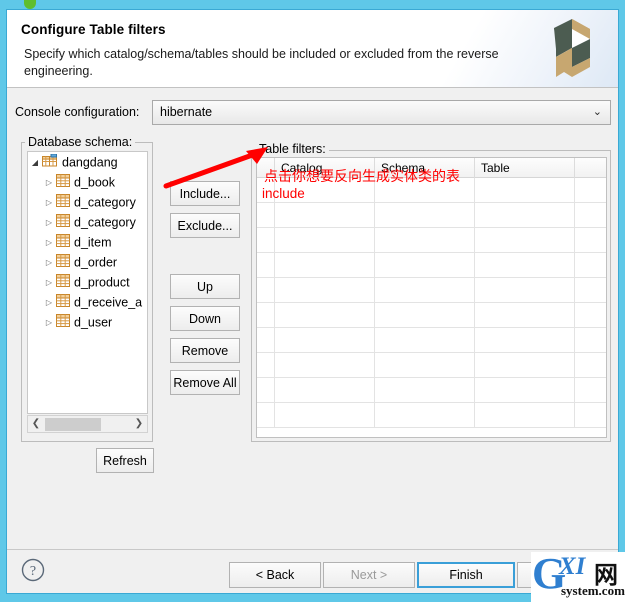  I want to click on tree-expander-collapse-icon: ◢, so click(35, 163).